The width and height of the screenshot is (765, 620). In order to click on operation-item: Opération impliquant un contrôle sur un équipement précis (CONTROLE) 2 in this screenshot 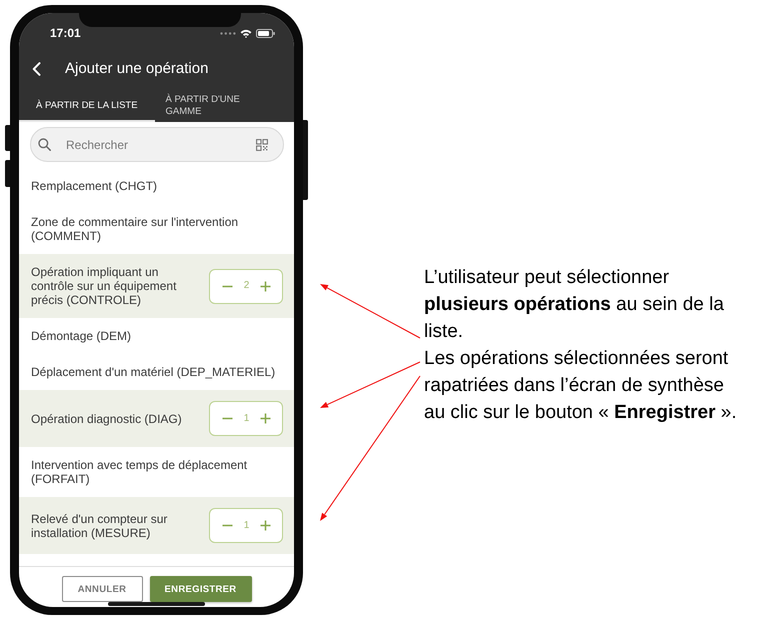, I will do `click(156, 286)`.